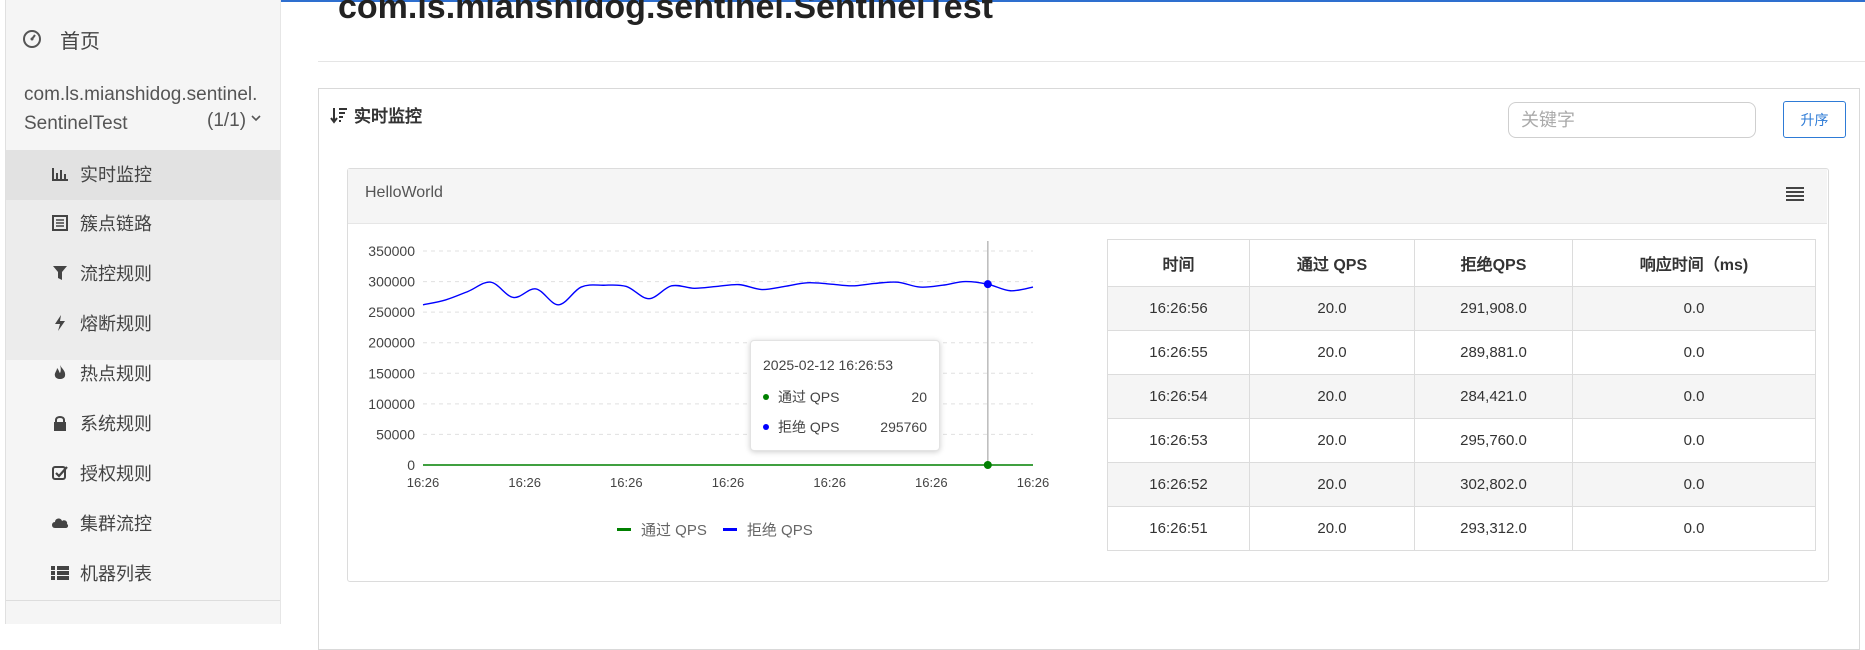  What do you see at coordinates (1493, 396) in the screenshot?
I see `cell-block-qps: 284,421.0` at bounding box center [1493, 396].